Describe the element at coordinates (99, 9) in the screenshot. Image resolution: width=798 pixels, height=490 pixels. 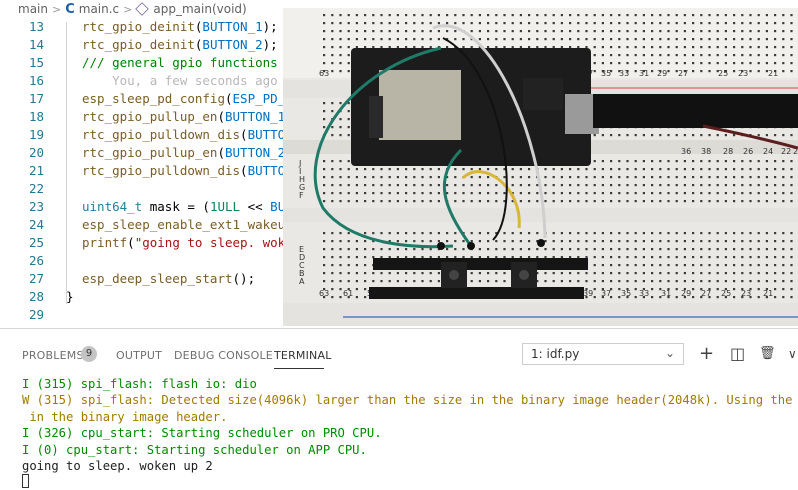
I see `breadcrumb-file: main.c` at that location.